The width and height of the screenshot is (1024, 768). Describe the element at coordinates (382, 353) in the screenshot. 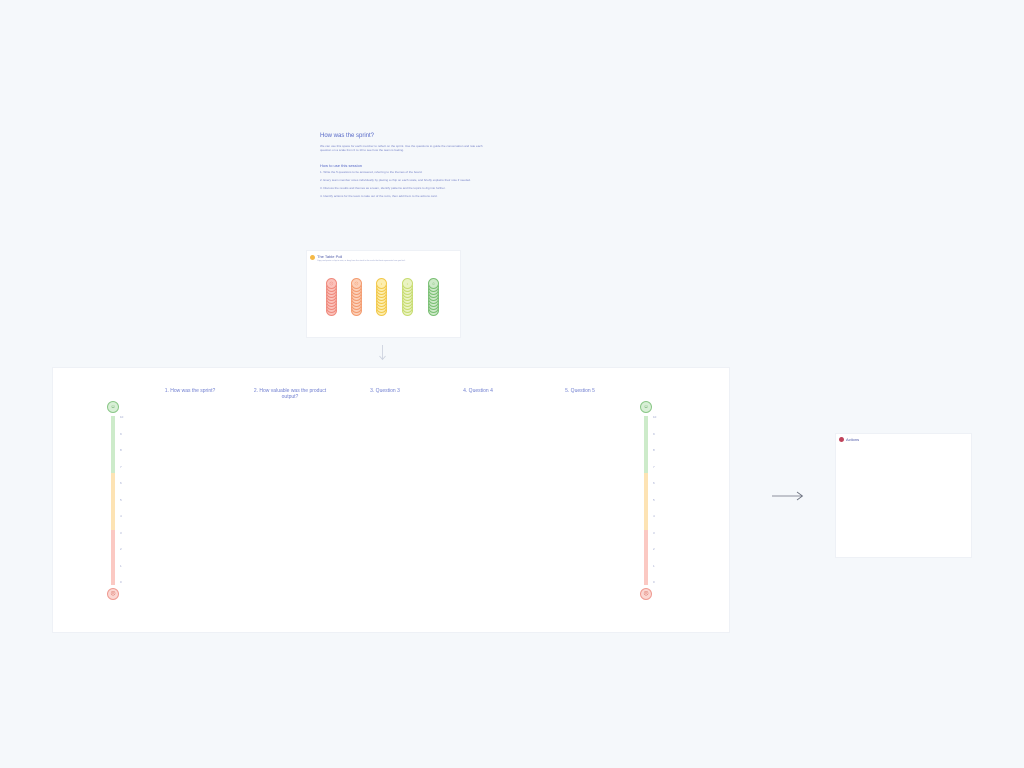

I see `arrow-down-icon` at that location.